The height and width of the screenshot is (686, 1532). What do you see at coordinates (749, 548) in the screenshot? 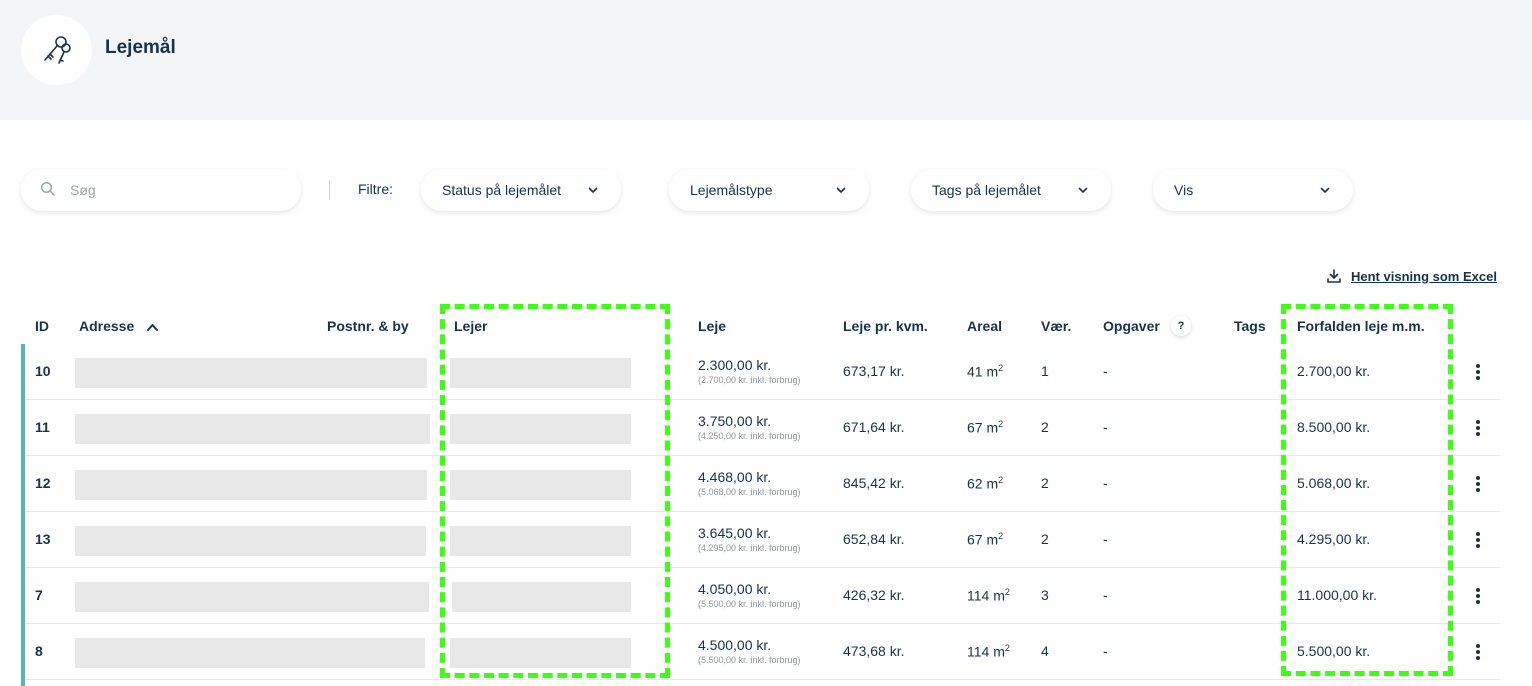
I see `cell-leje-incl: (4.295,00 kr. inkl. forbrug)` at bounding box center [749, 548].